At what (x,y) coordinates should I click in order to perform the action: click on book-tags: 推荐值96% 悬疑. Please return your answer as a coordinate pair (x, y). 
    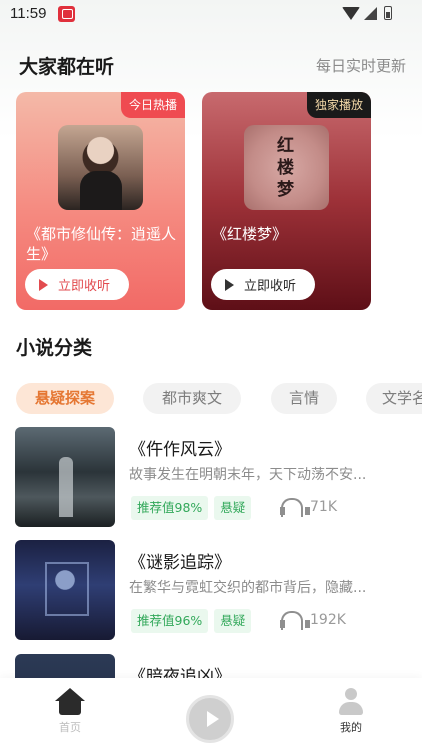
    Looking at the image, I should click on (191, 621).